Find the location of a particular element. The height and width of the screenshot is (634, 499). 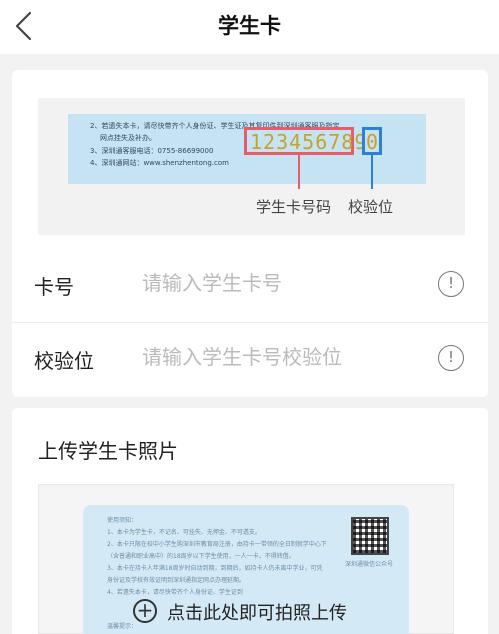

sample-check-digit: 0 is located at coordinates (372, 142).